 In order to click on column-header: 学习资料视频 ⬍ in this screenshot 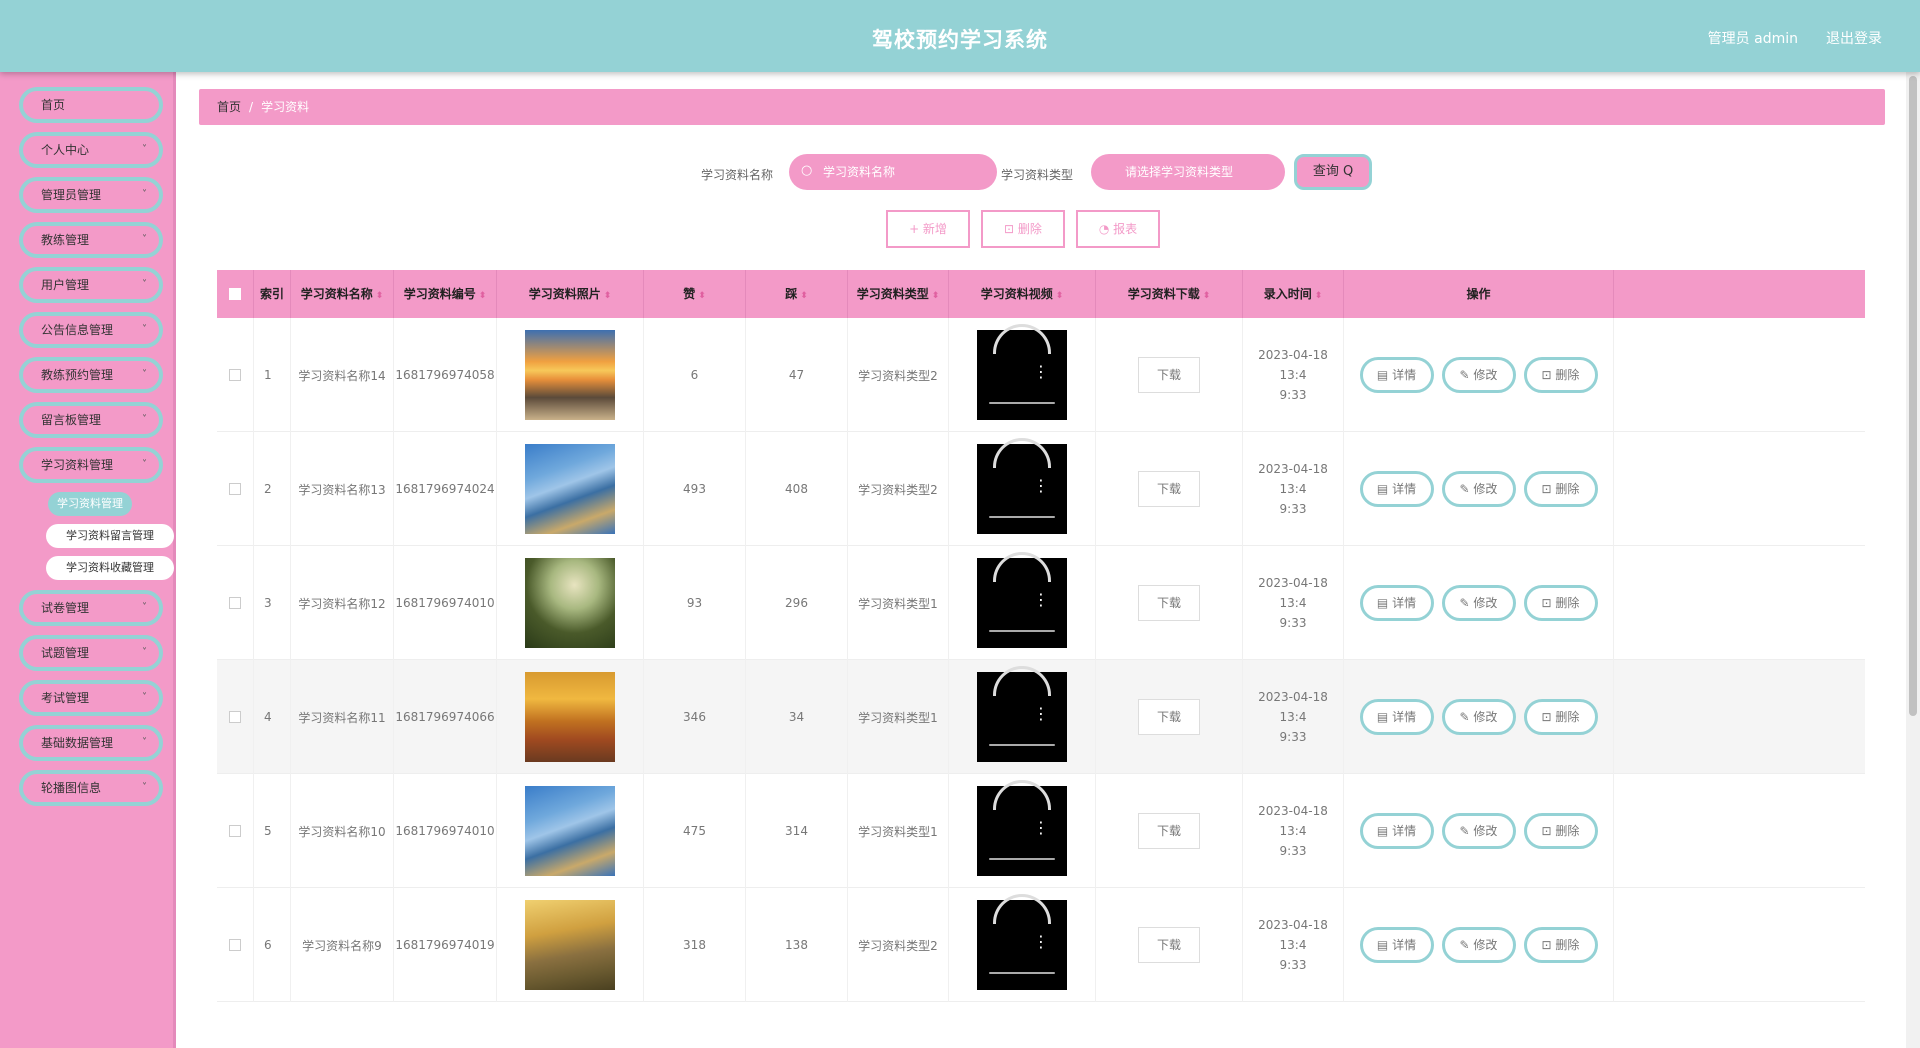, I will do `click(1022, 294)`.